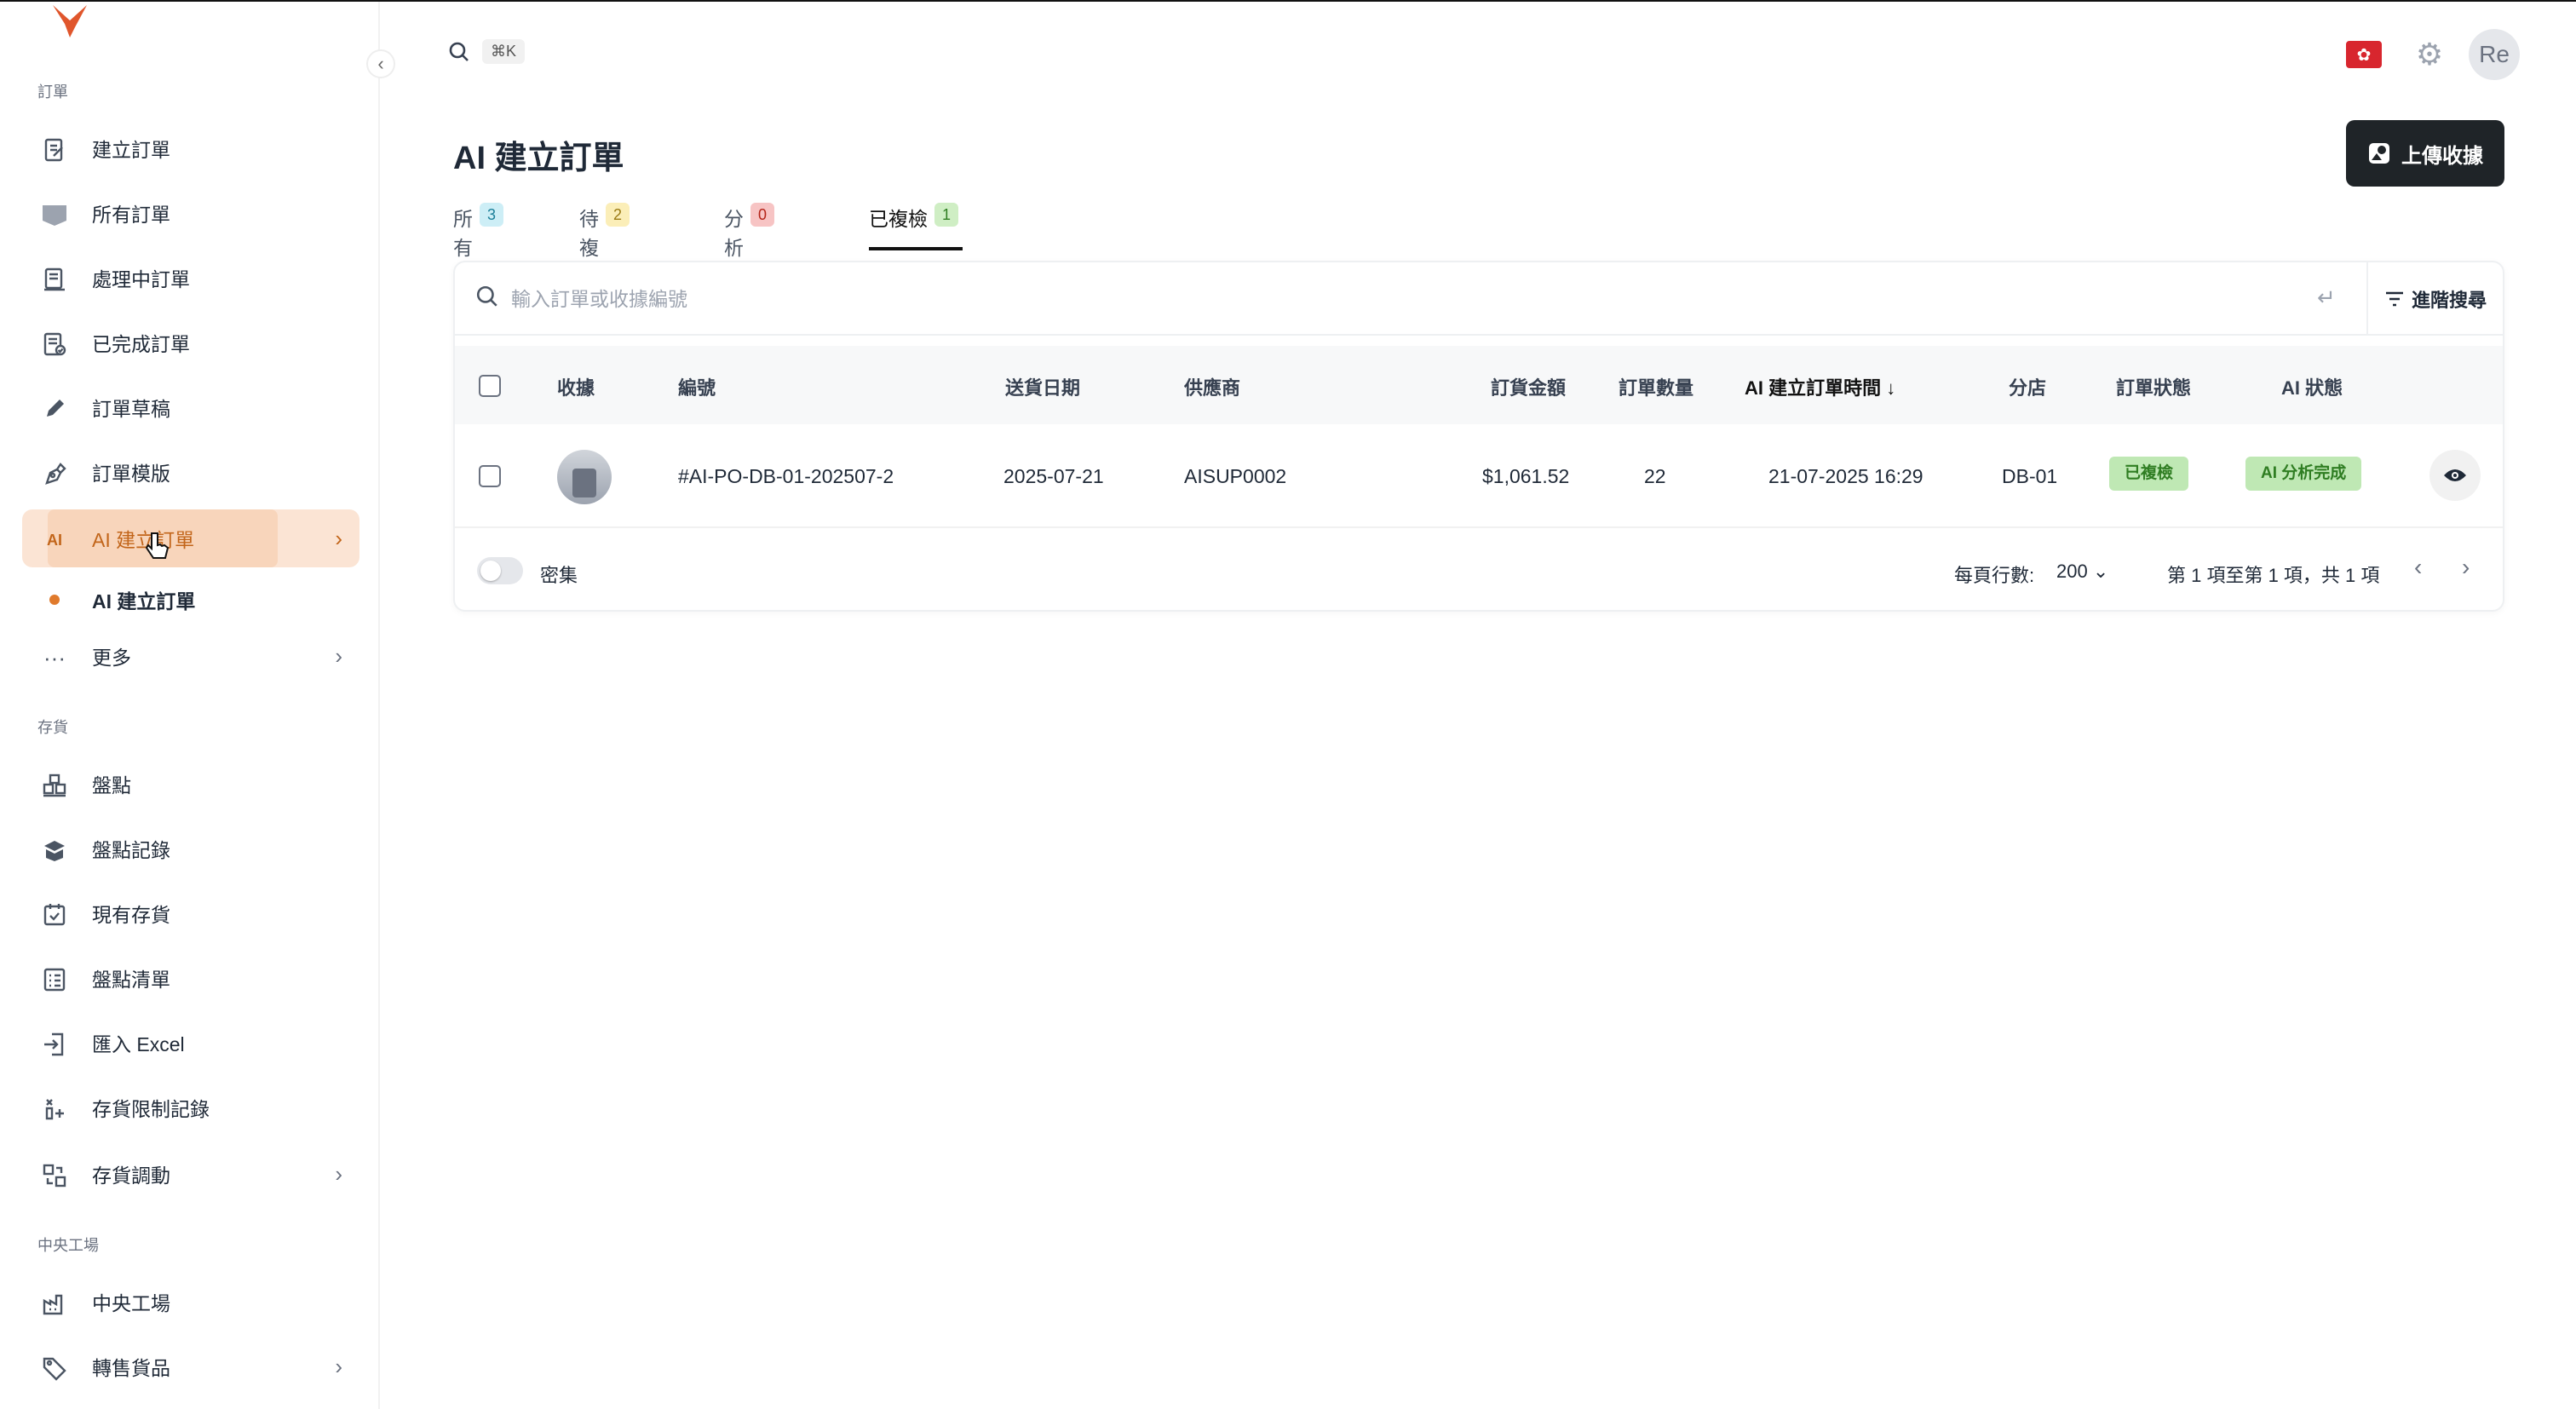 This screenshot has height=1409, width=2576. What do you see at coordinates (459, 51) in the screenshot?
I see `search-icon` at bounding box center [459, 51].